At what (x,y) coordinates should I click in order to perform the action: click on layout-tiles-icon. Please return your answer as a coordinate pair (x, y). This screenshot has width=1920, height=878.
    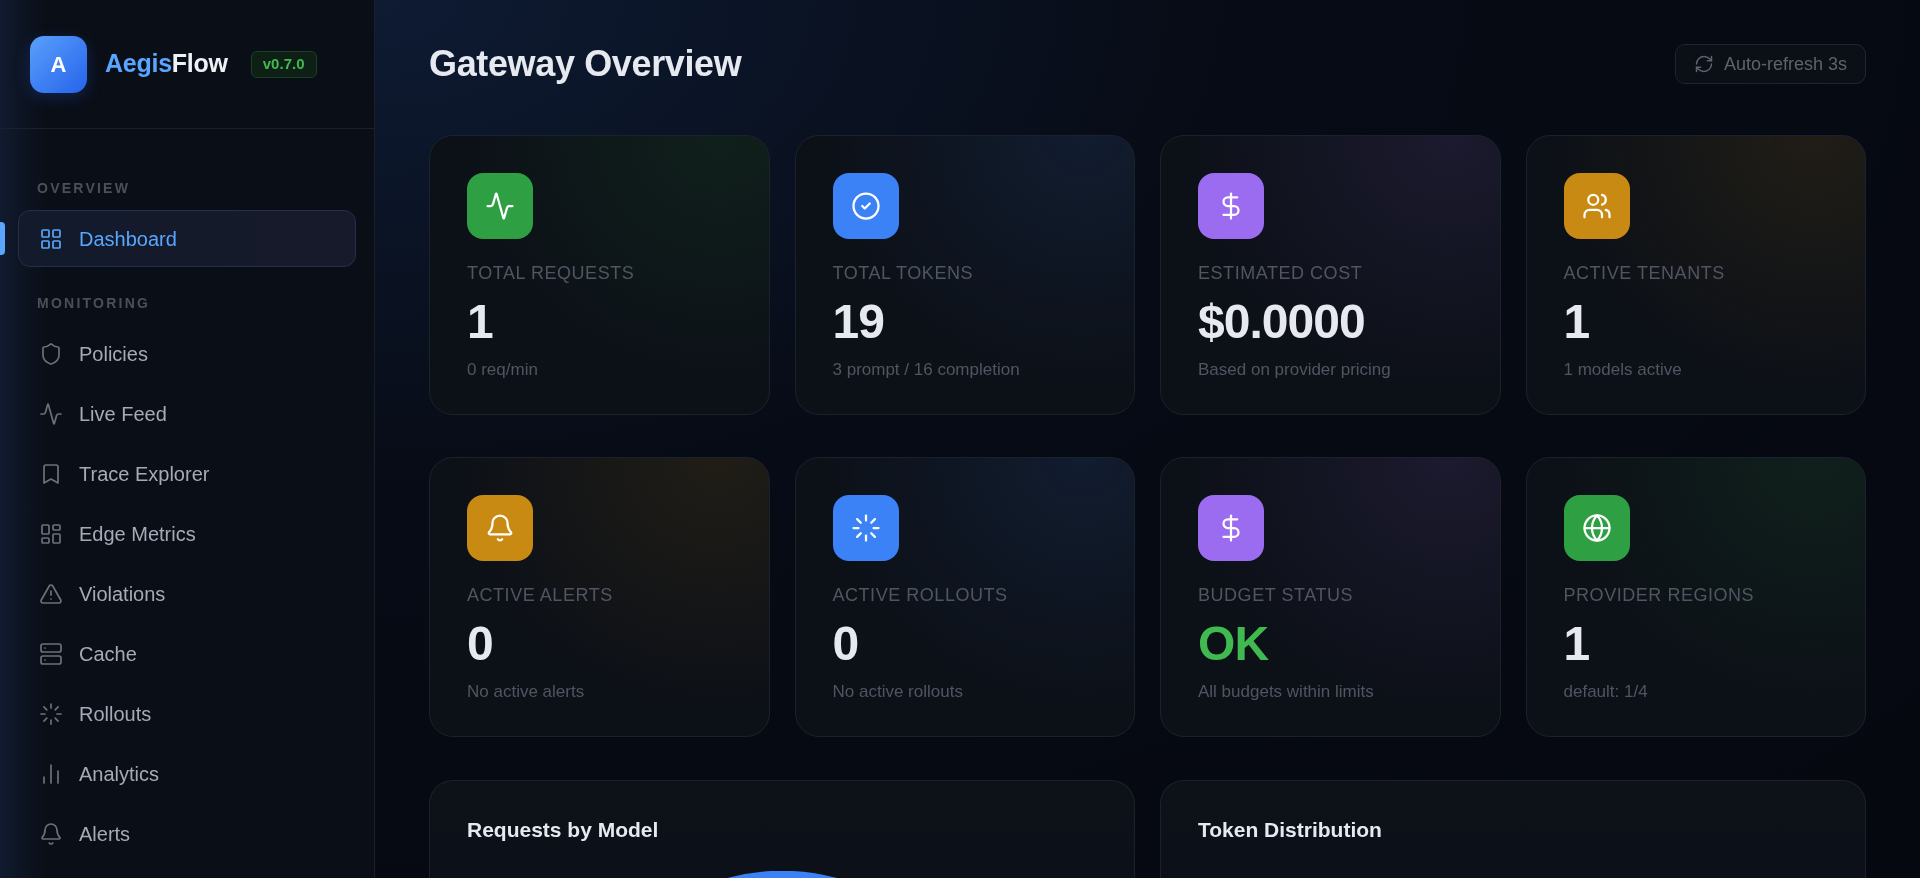
    Looking at the image, I should click on (51, 533).